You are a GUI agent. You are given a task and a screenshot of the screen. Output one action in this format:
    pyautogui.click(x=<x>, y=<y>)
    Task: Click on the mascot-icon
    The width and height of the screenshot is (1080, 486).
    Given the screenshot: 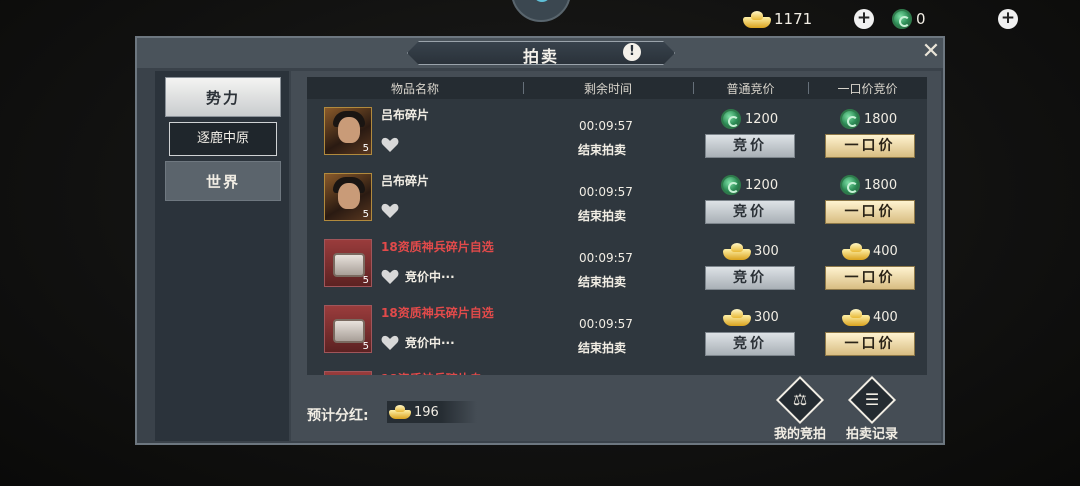 What is the action you would take?
    pyautogui.click(x=541, y=11)
    